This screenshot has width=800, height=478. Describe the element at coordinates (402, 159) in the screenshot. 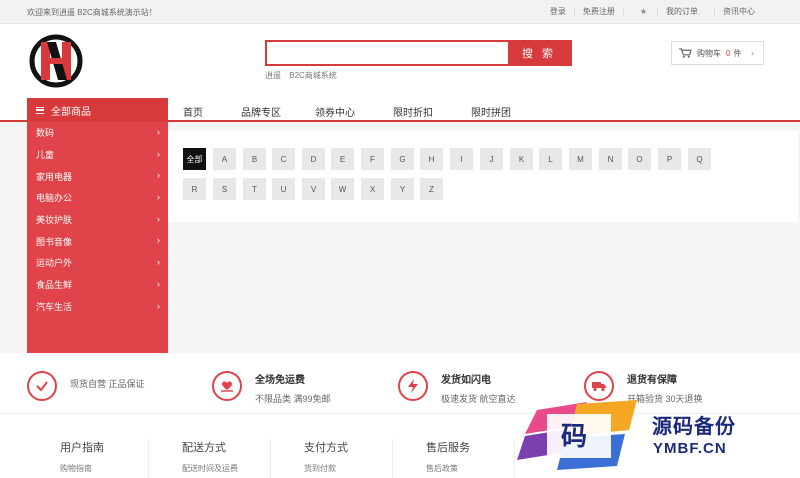

I see `brand-letter: G` at that location.